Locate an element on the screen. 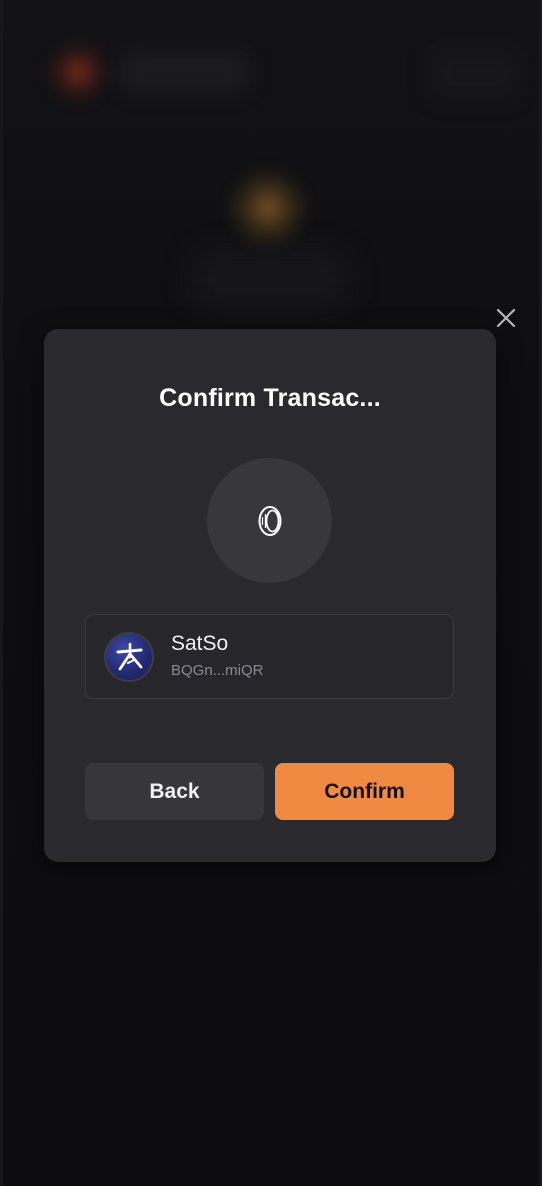 The width and height of the screenshot is (542, 1186). background-header-blur is located at coordinates (185, 72).